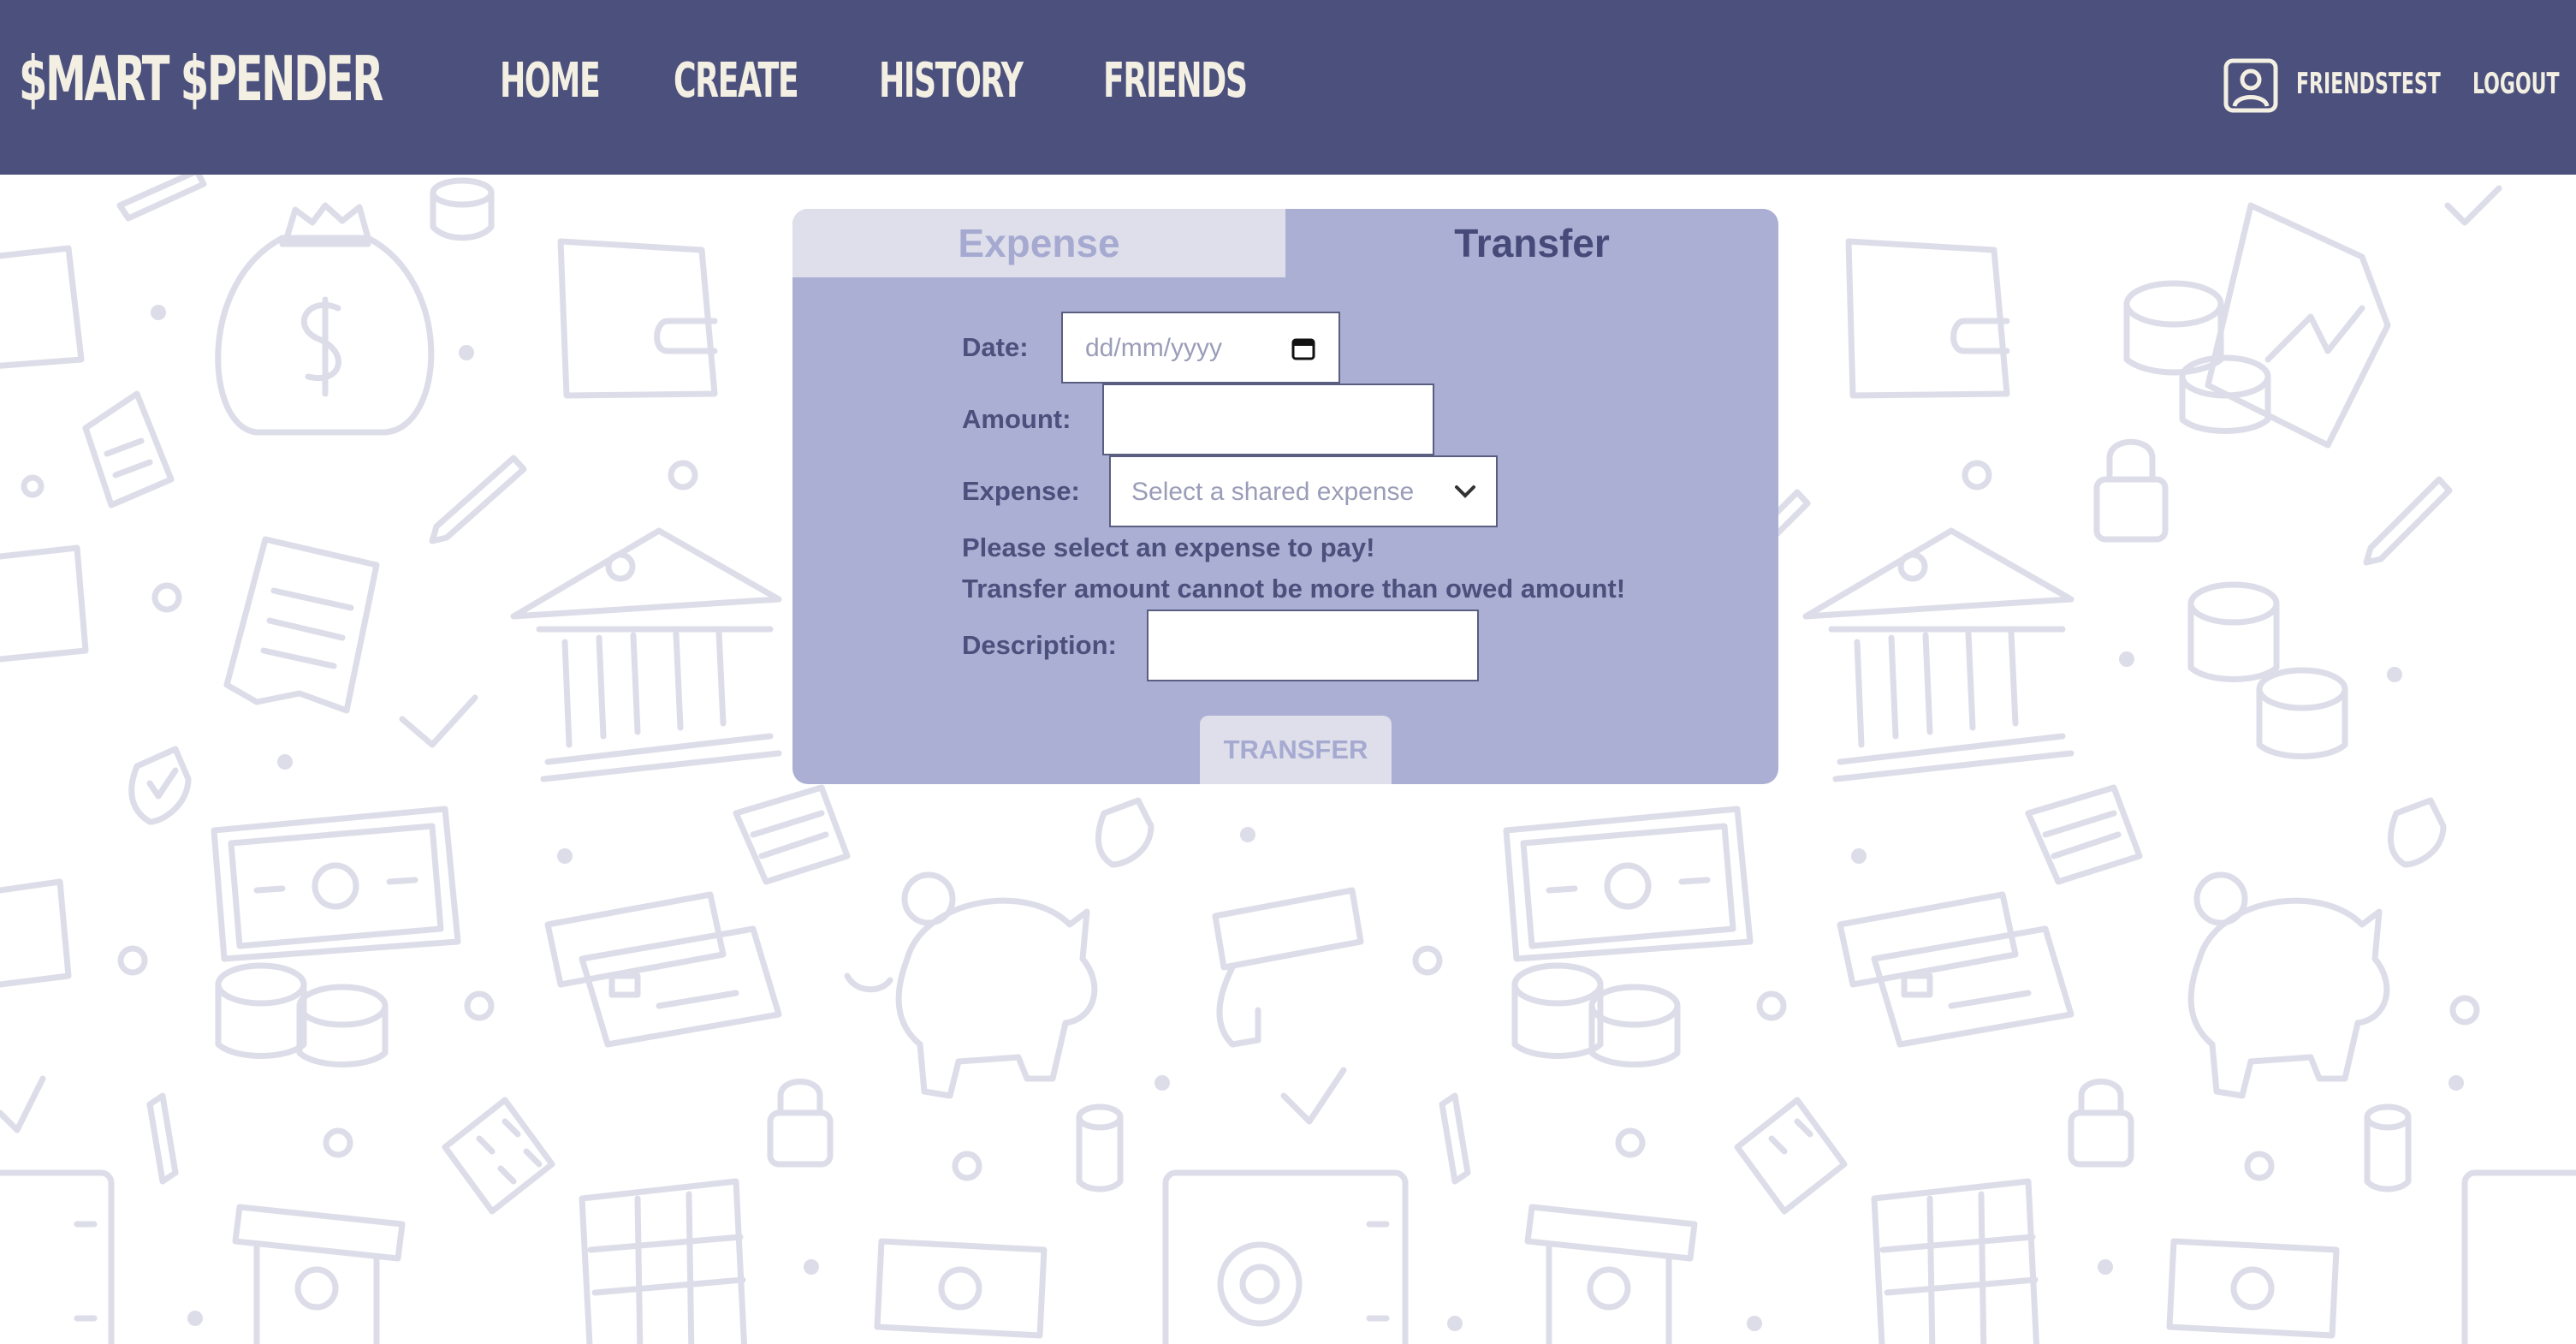 Image resolution: width=2576 pixels, height=1344 pixels. I want to click on nav-create: CREATE, so click(736, 81).